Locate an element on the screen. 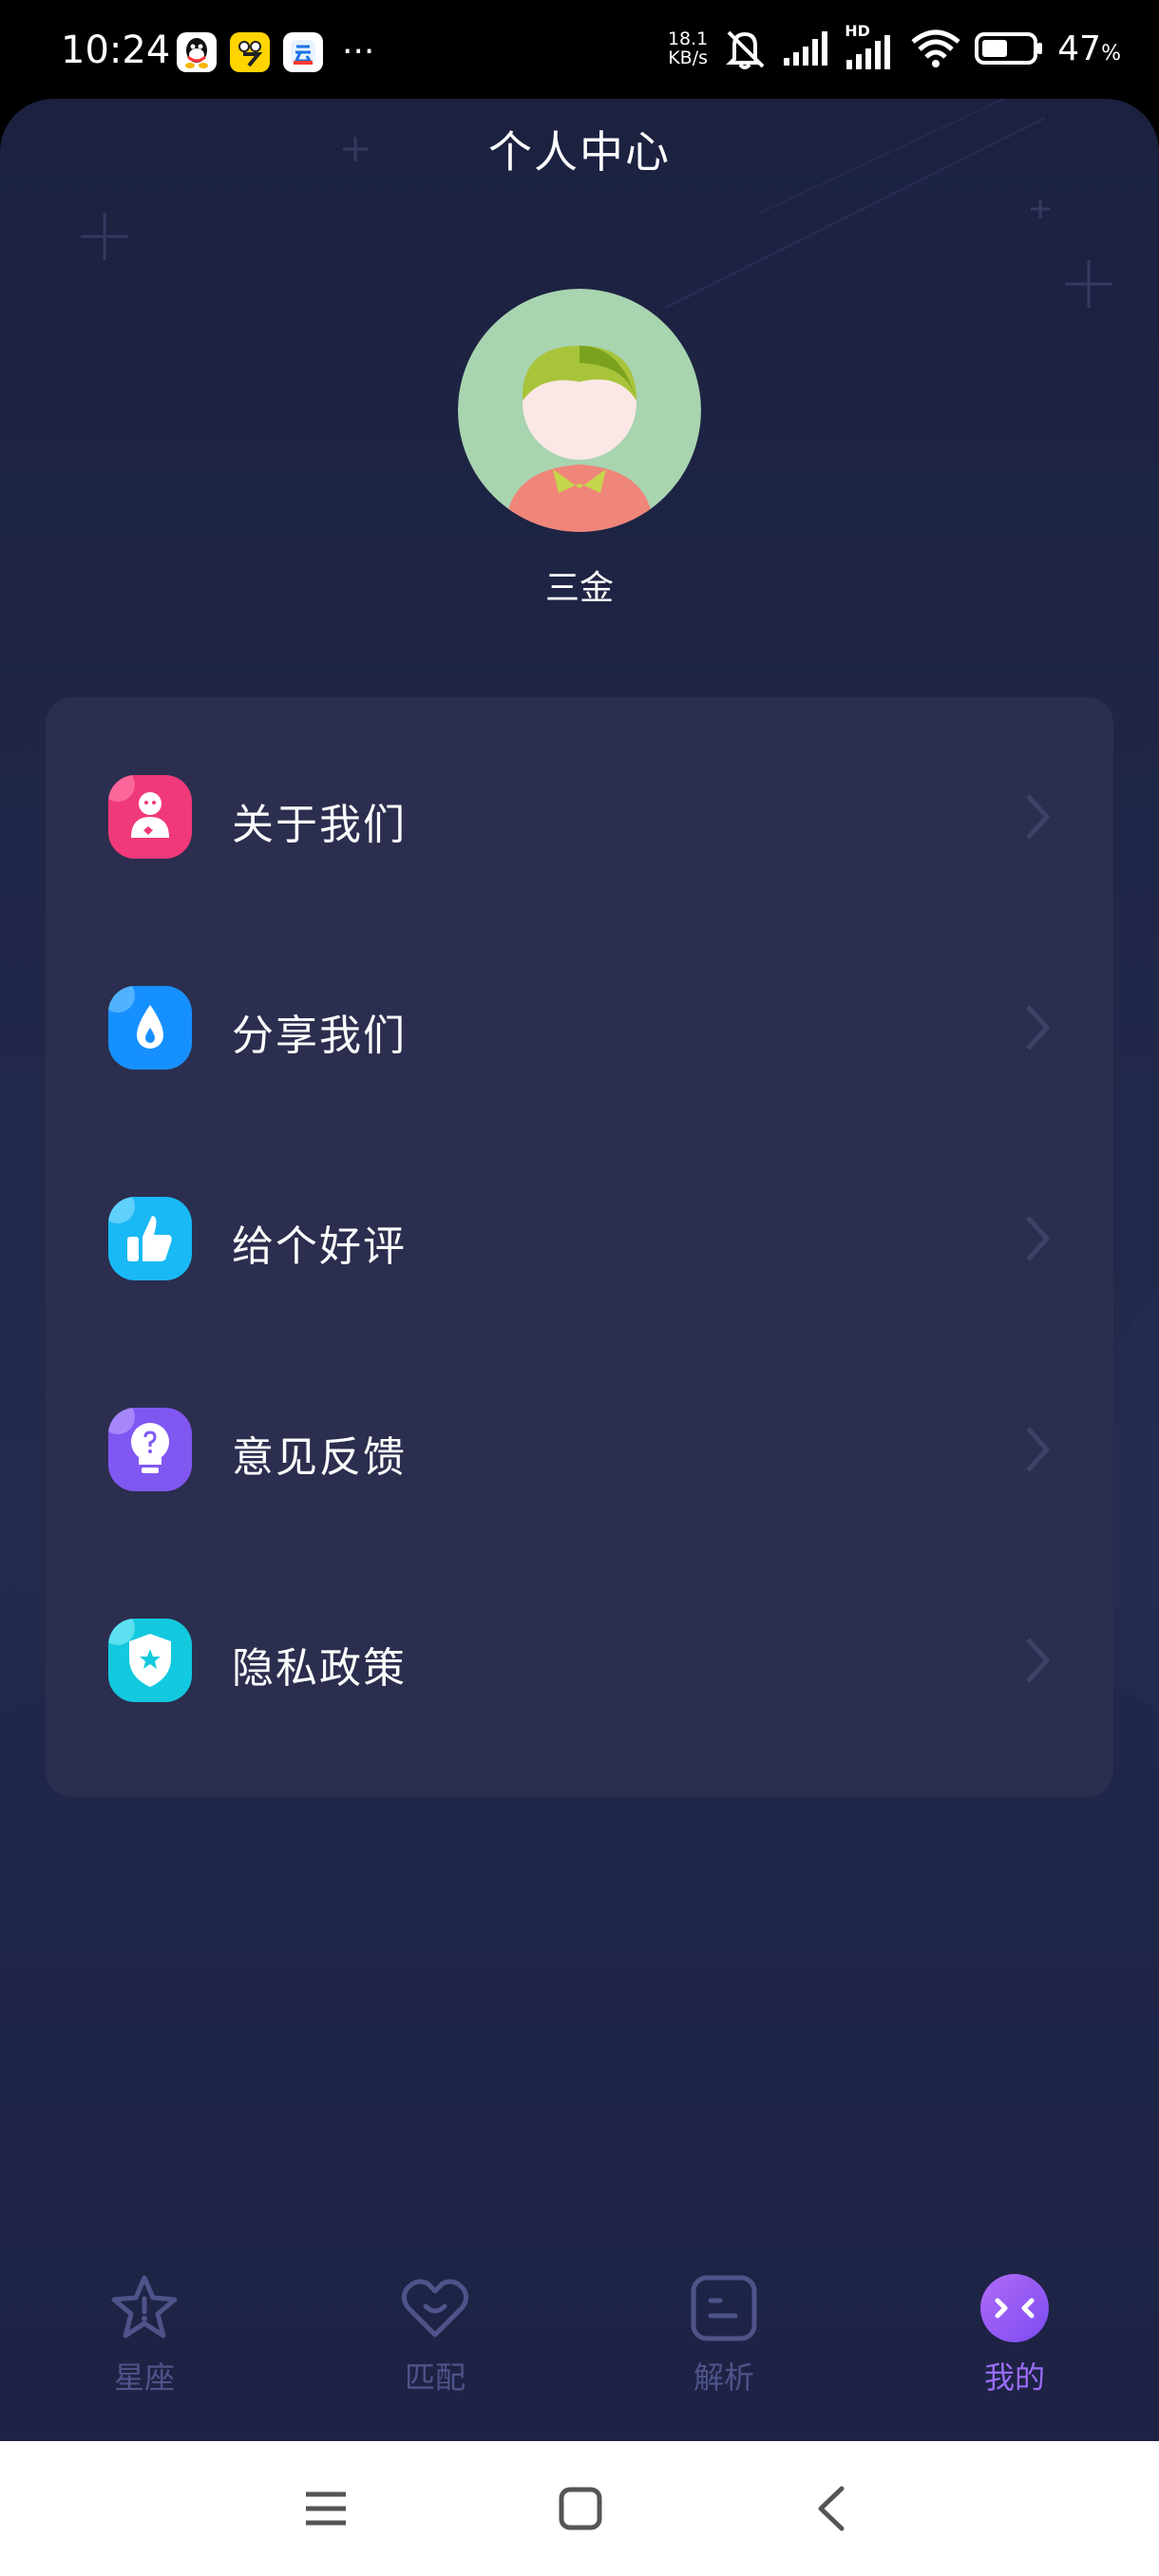 The image size is (1159, 2576). menu-label: 意见反馈 is located at coordinates (319, 1457).